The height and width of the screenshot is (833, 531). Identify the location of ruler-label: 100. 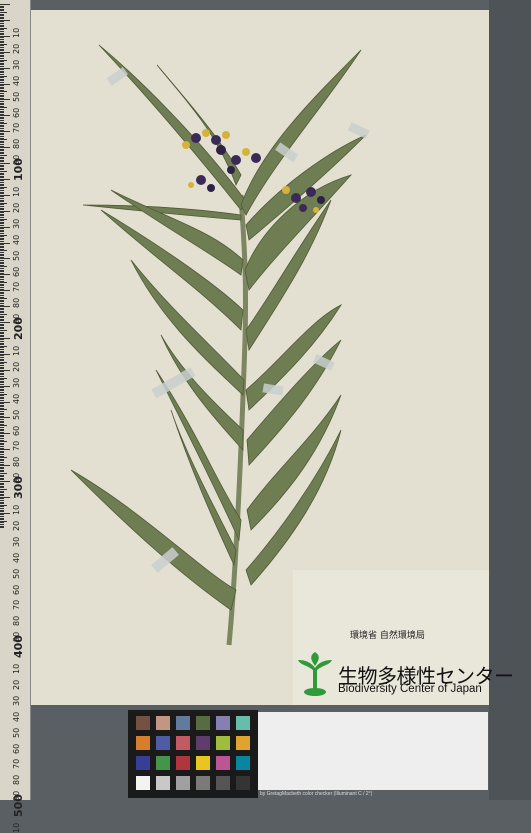
(18, 170).